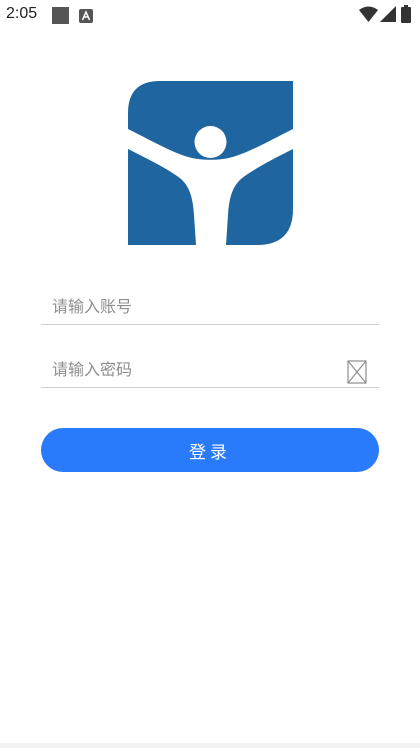 Image resolution: width=420 pixels, height=748 pixels. What do you see at coordinates (406, 14) in the screenshot?
I see `battery-icon` at bounding box center [406, 14].